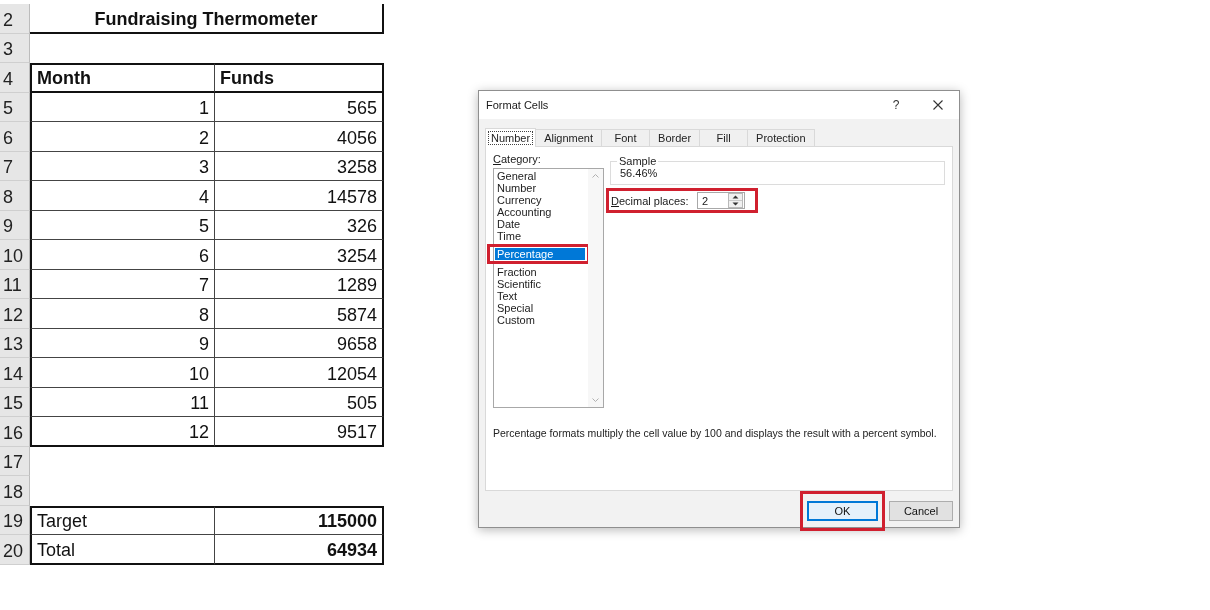 Image resolution: width=1210 pixels, height=610 pixels. What do you see at coordinates (299, 284) in the screenshot?
I see `table-cell: 1289` at bounding box center [299, 284].